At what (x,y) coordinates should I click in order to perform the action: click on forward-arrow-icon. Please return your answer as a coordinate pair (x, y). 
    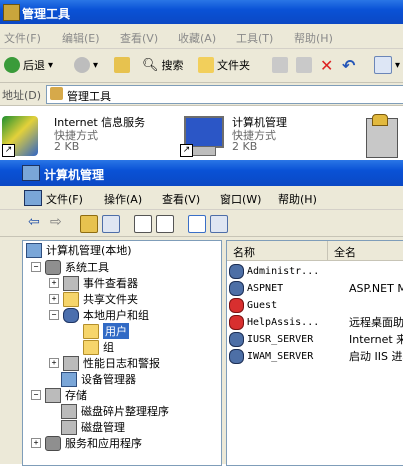
    Looking at the image, I should click on (82, 65).